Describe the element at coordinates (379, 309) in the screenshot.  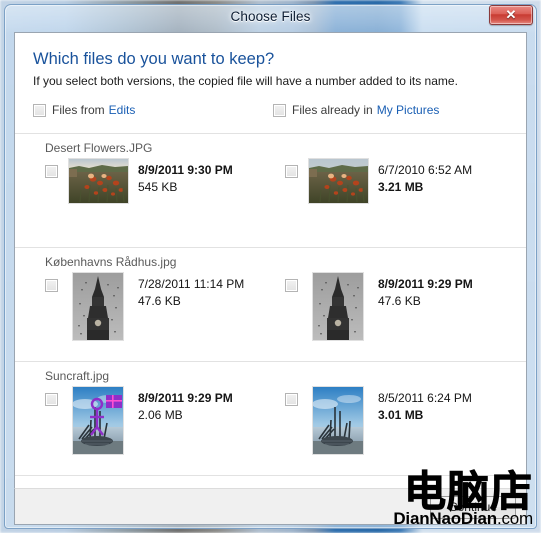
I see `file-version-right: 8/9/2011 9:29 PM 47.6 KB` at that location.